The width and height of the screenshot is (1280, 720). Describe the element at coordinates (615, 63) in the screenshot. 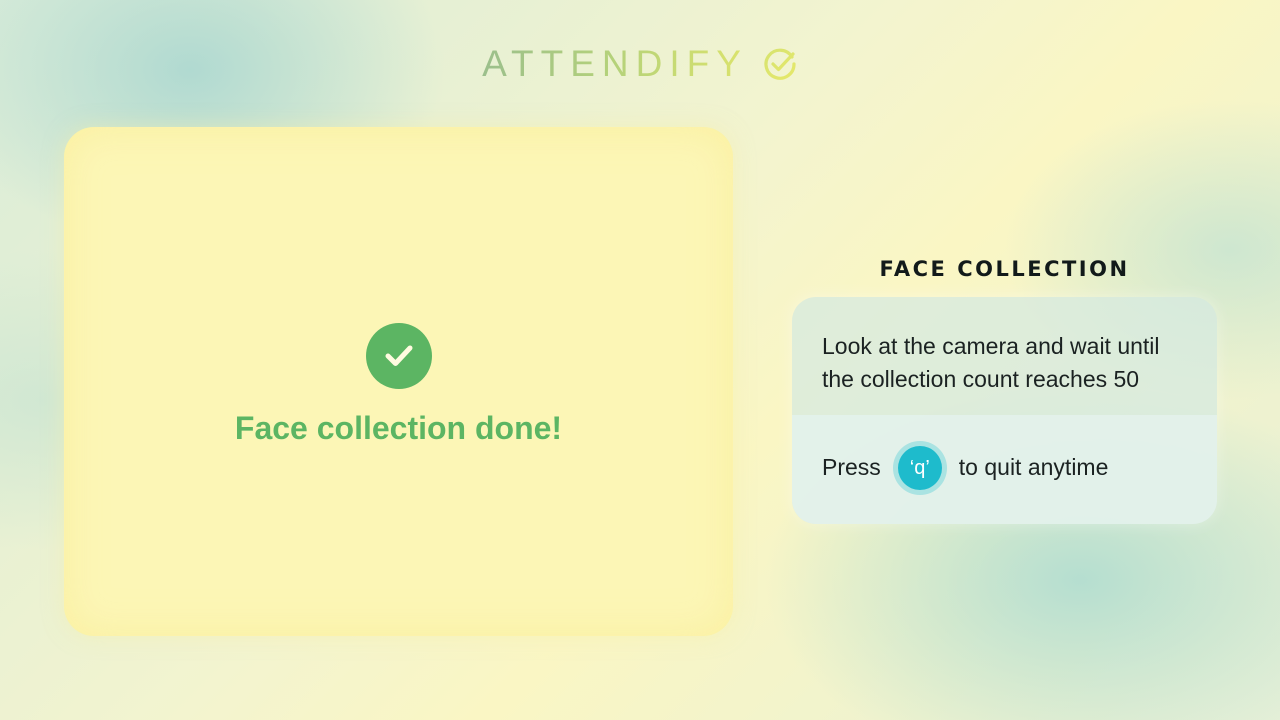

I see `brand-name: ATTENDIFY` at that location.